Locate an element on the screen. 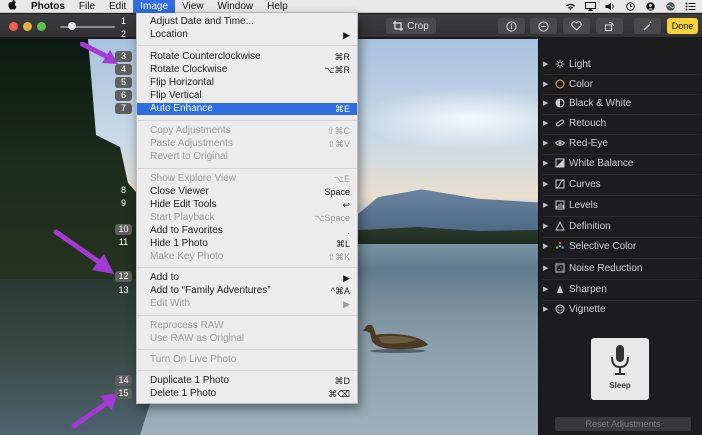 The image size is (702, 435). zoom-window-button is located at coordinates (41, 26).